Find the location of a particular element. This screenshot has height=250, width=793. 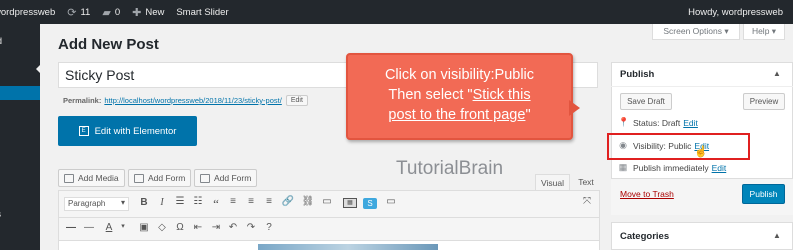

publish-button: Publish is located at coordinates (763, 194).